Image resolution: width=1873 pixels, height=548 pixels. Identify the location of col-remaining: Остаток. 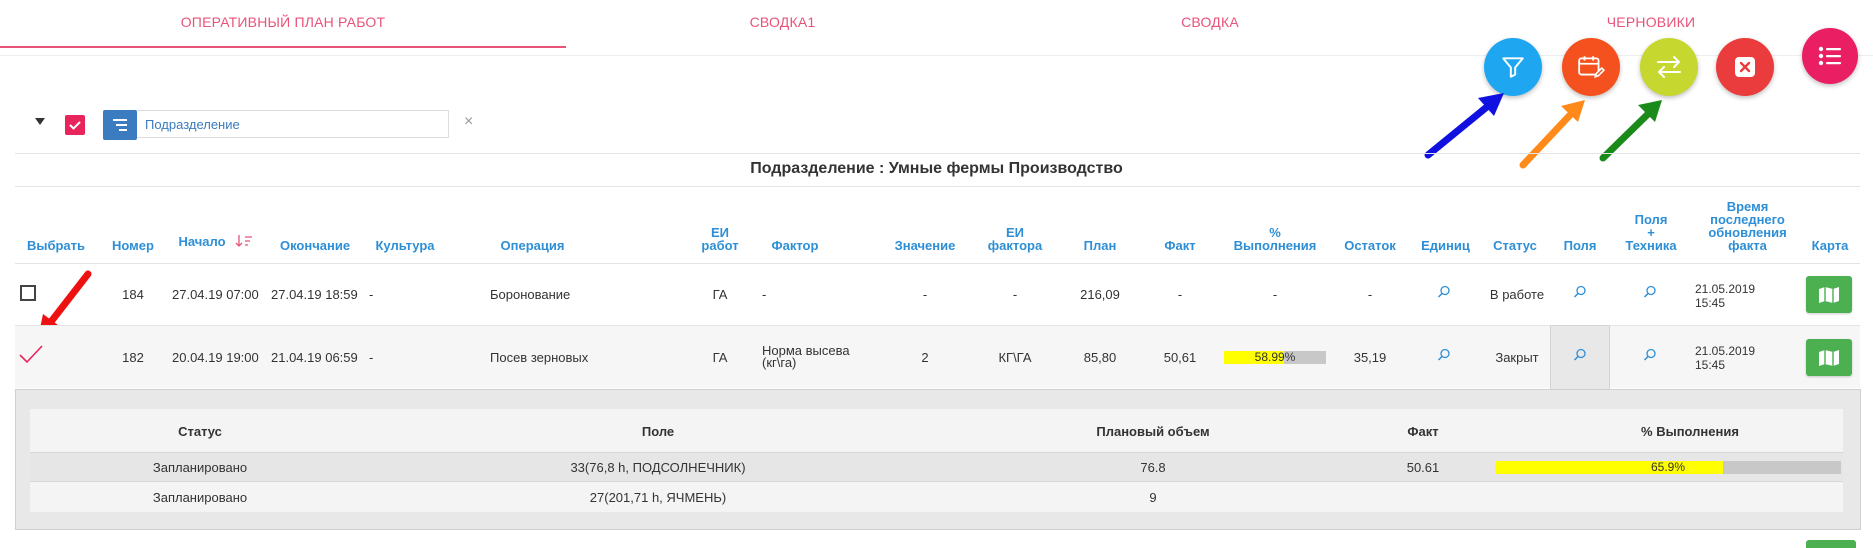
(1370, 245).